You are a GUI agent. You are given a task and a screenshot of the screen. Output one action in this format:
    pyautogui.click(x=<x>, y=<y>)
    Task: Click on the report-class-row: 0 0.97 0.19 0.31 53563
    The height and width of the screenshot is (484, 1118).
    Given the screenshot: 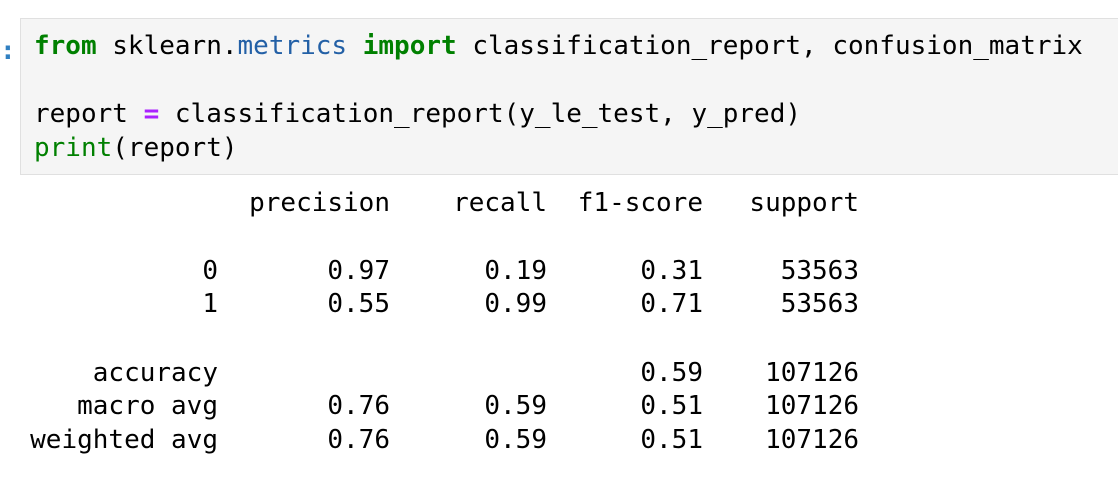 What is the action you would take?
    pyautogui.click(x=520, y=271)
    